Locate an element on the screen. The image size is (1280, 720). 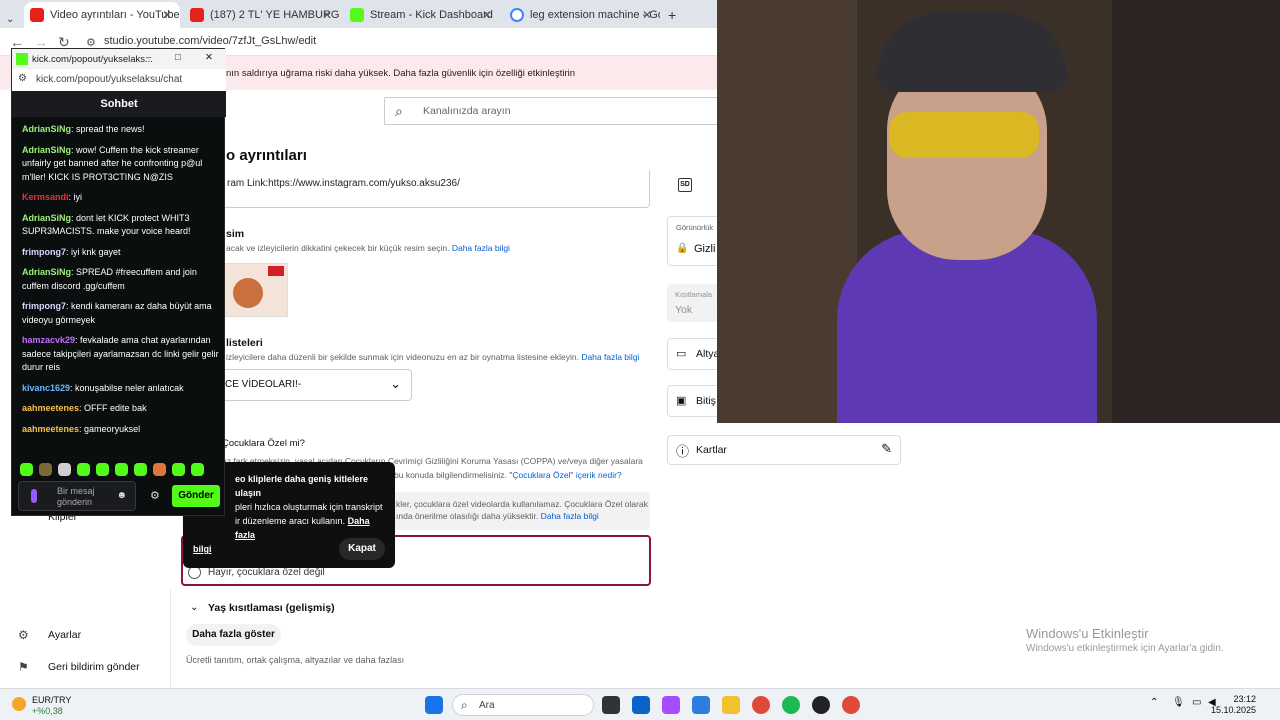
clock: 23:12 15.10.2025 is located at coordinates (1233, 705).